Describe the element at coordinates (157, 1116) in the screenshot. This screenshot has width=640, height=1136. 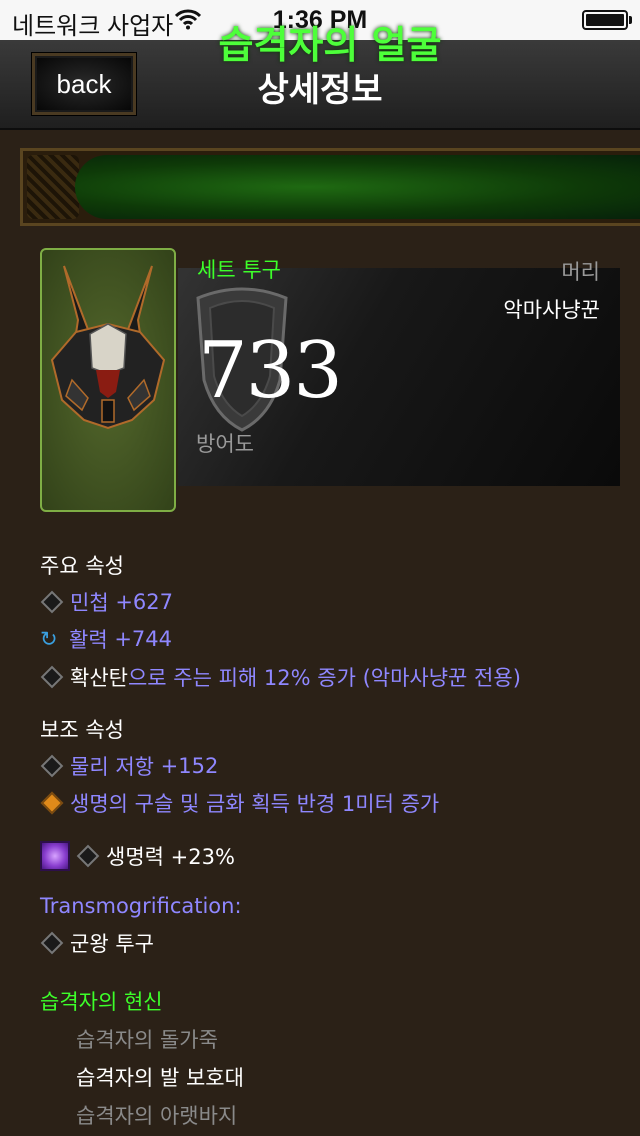
I see `set-item: 습격자의 아랫바지` at that location.